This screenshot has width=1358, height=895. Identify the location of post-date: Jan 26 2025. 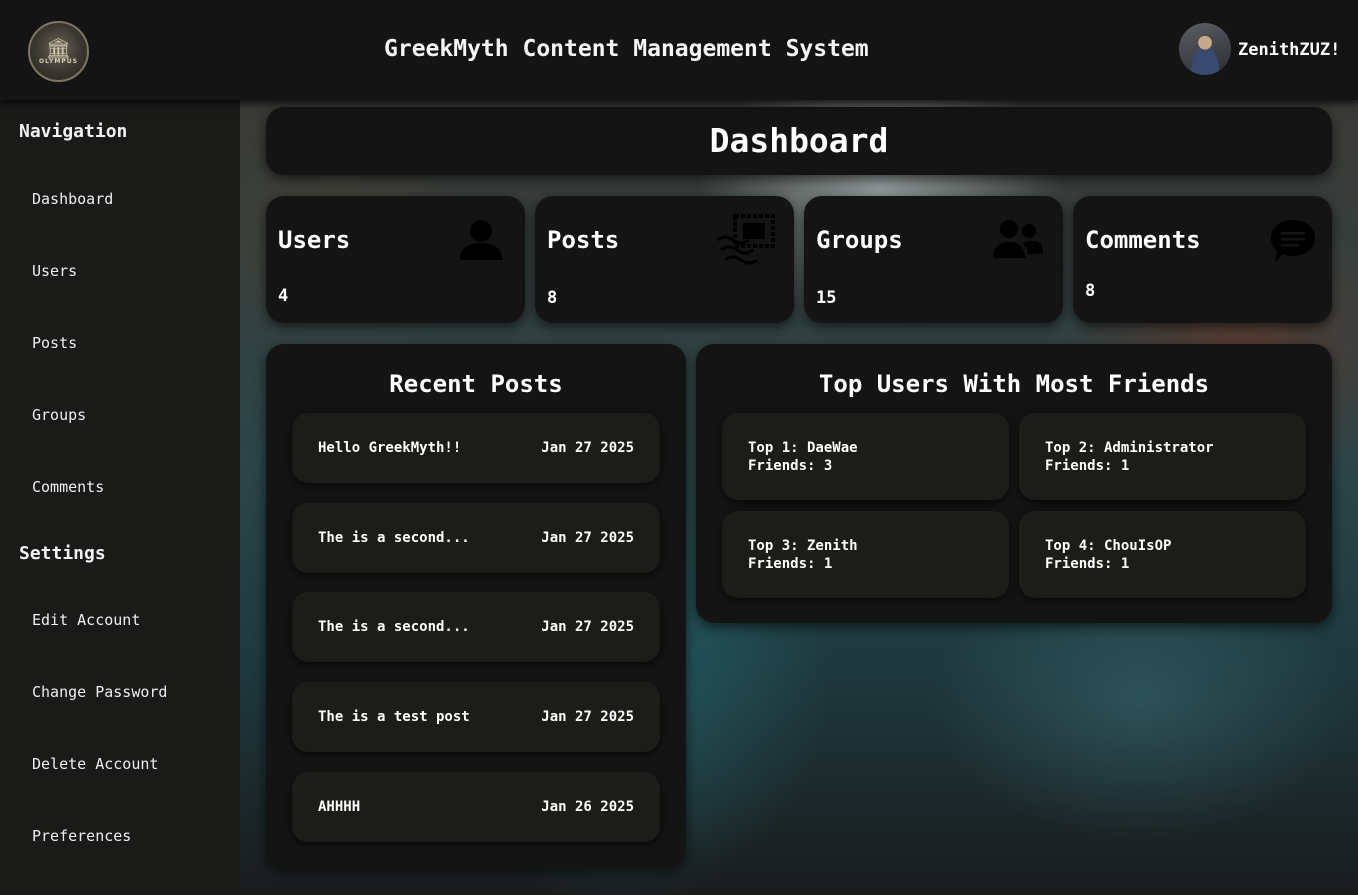
(587, 807).